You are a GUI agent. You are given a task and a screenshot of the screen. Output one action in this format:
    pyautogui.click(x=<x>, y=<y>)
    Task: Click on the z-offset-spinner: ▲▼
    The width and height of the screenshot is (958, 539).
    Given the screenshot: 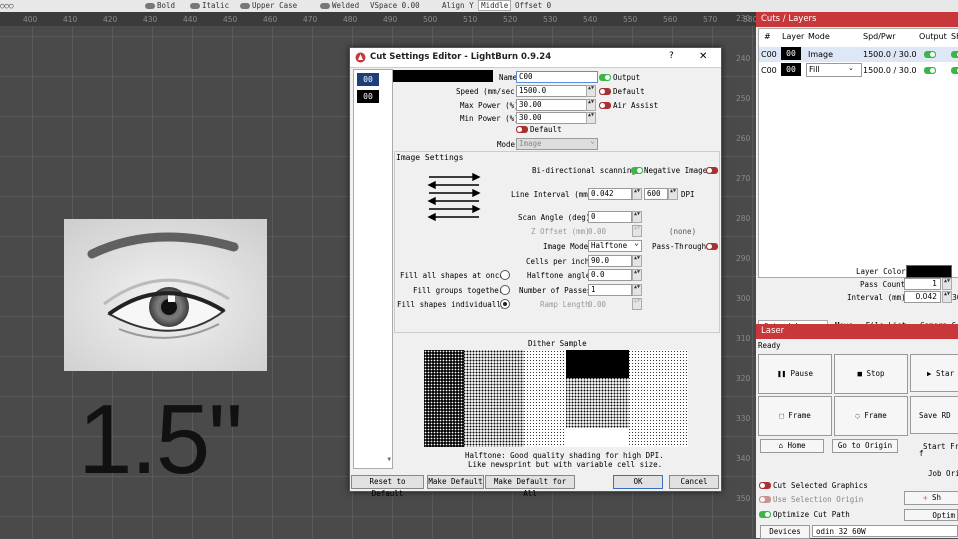 What is the action you would take?
    pyautogui.click(x=637, y=231)
    